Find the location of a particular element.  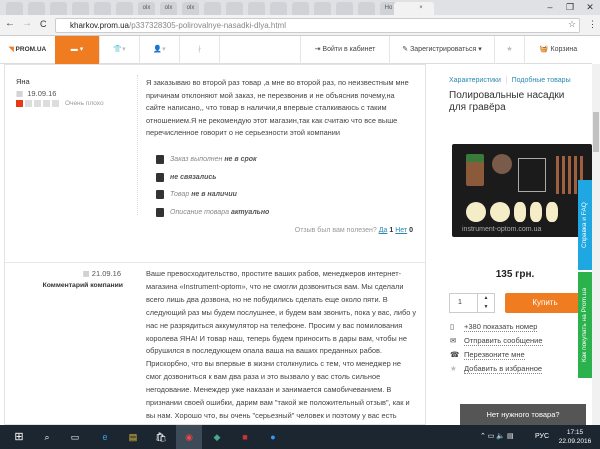

review-feature: Описание товара актуально is located at coordinates (212, 212).